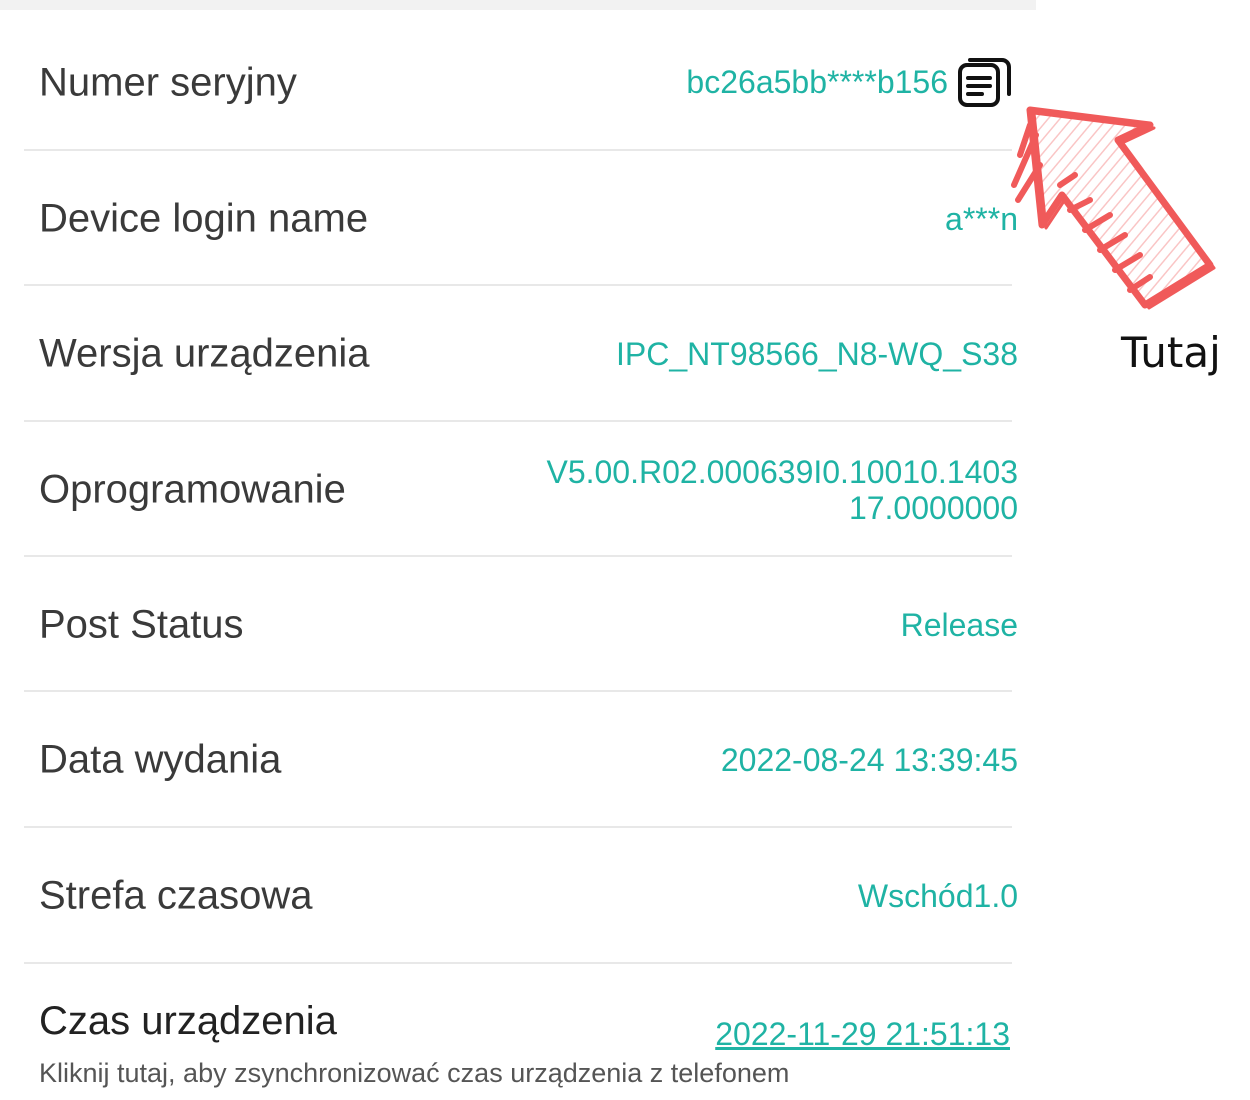 The image size is (1250, 1100). Describe the element at coordinates (204, 218) in the screenshot. I see `device-login-name-label: Device login name` at that location.